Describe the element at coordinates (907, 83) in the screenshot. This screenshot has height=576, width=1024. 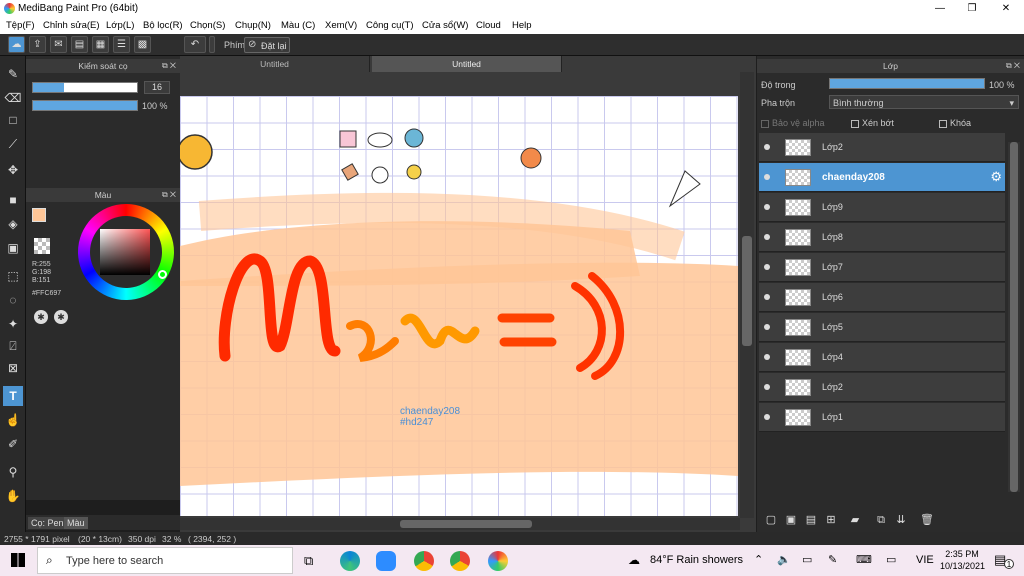
I see `layer-opacity-slider` at that location.